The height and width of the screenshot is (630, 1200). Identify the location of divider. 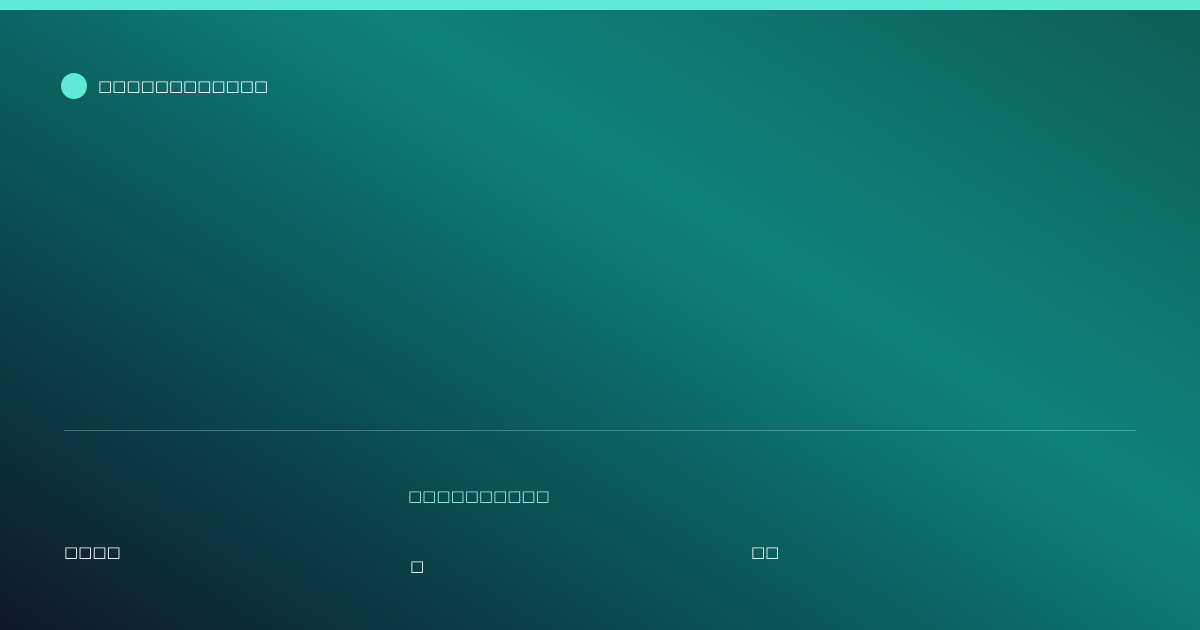
(600, 430).